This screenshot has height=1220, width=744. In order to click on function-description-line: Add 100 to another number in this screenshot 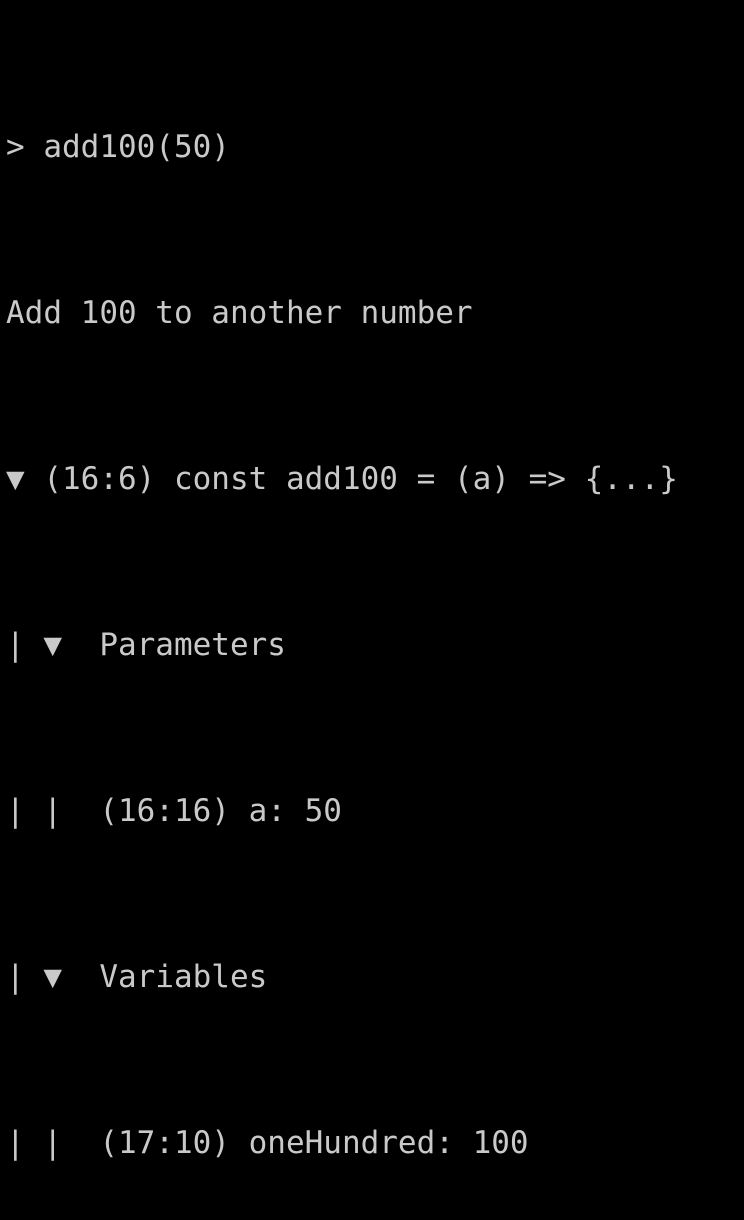, I will do `click(239, 312)`.